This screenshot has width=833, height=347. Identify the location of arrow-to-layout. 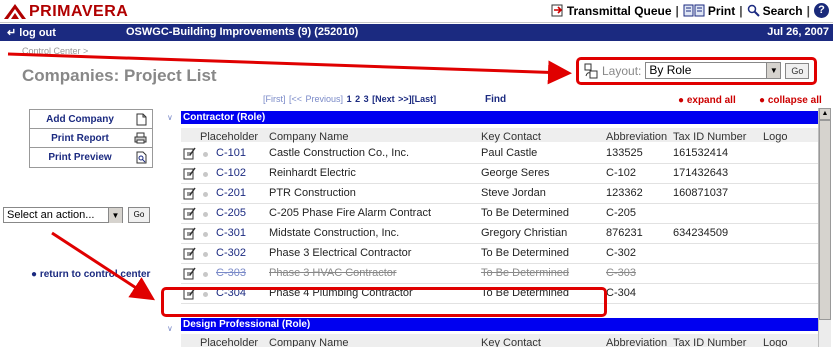
(289, 68).